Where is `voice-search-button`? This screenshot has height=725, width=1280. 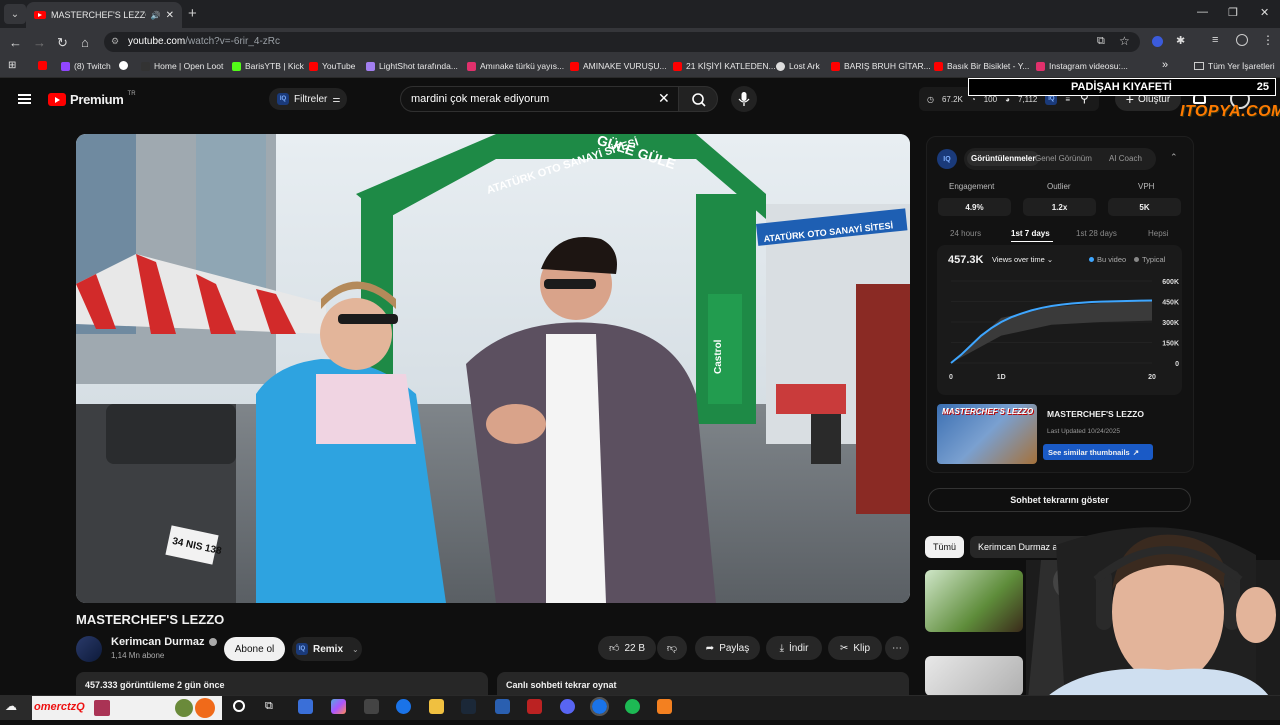
voice-search-button is located at coordinates (744, 99).